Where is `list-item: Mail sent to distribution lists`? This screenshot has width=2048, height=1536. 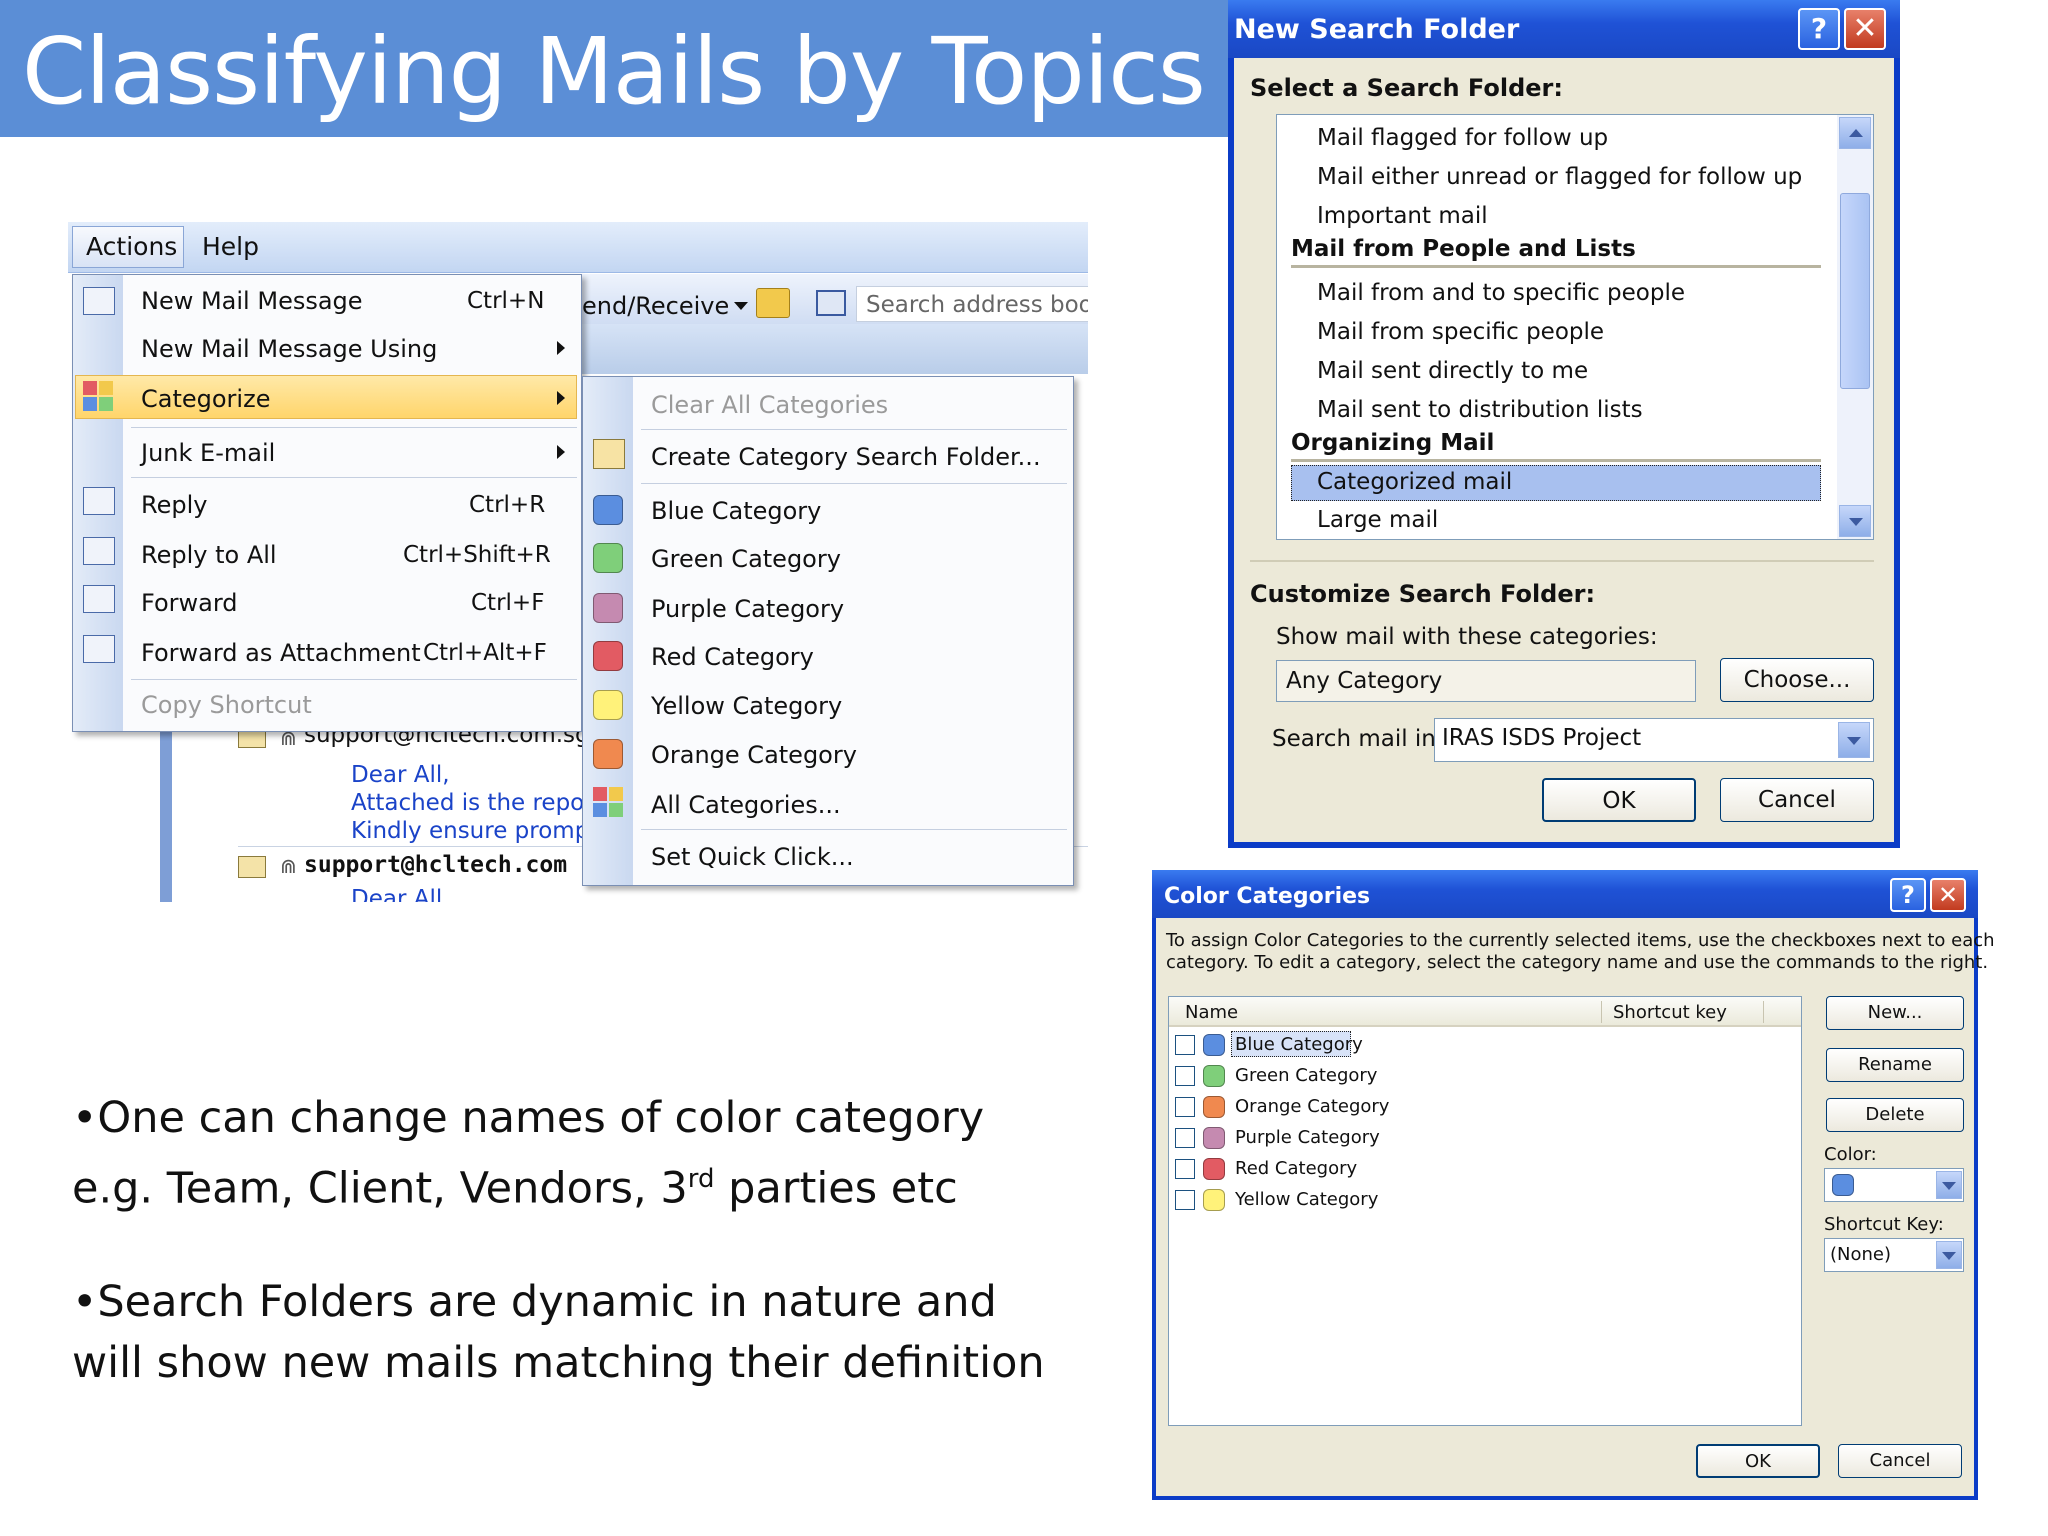 list-item: Mail sent to distribution lists is located at coordinates (1480, 410).